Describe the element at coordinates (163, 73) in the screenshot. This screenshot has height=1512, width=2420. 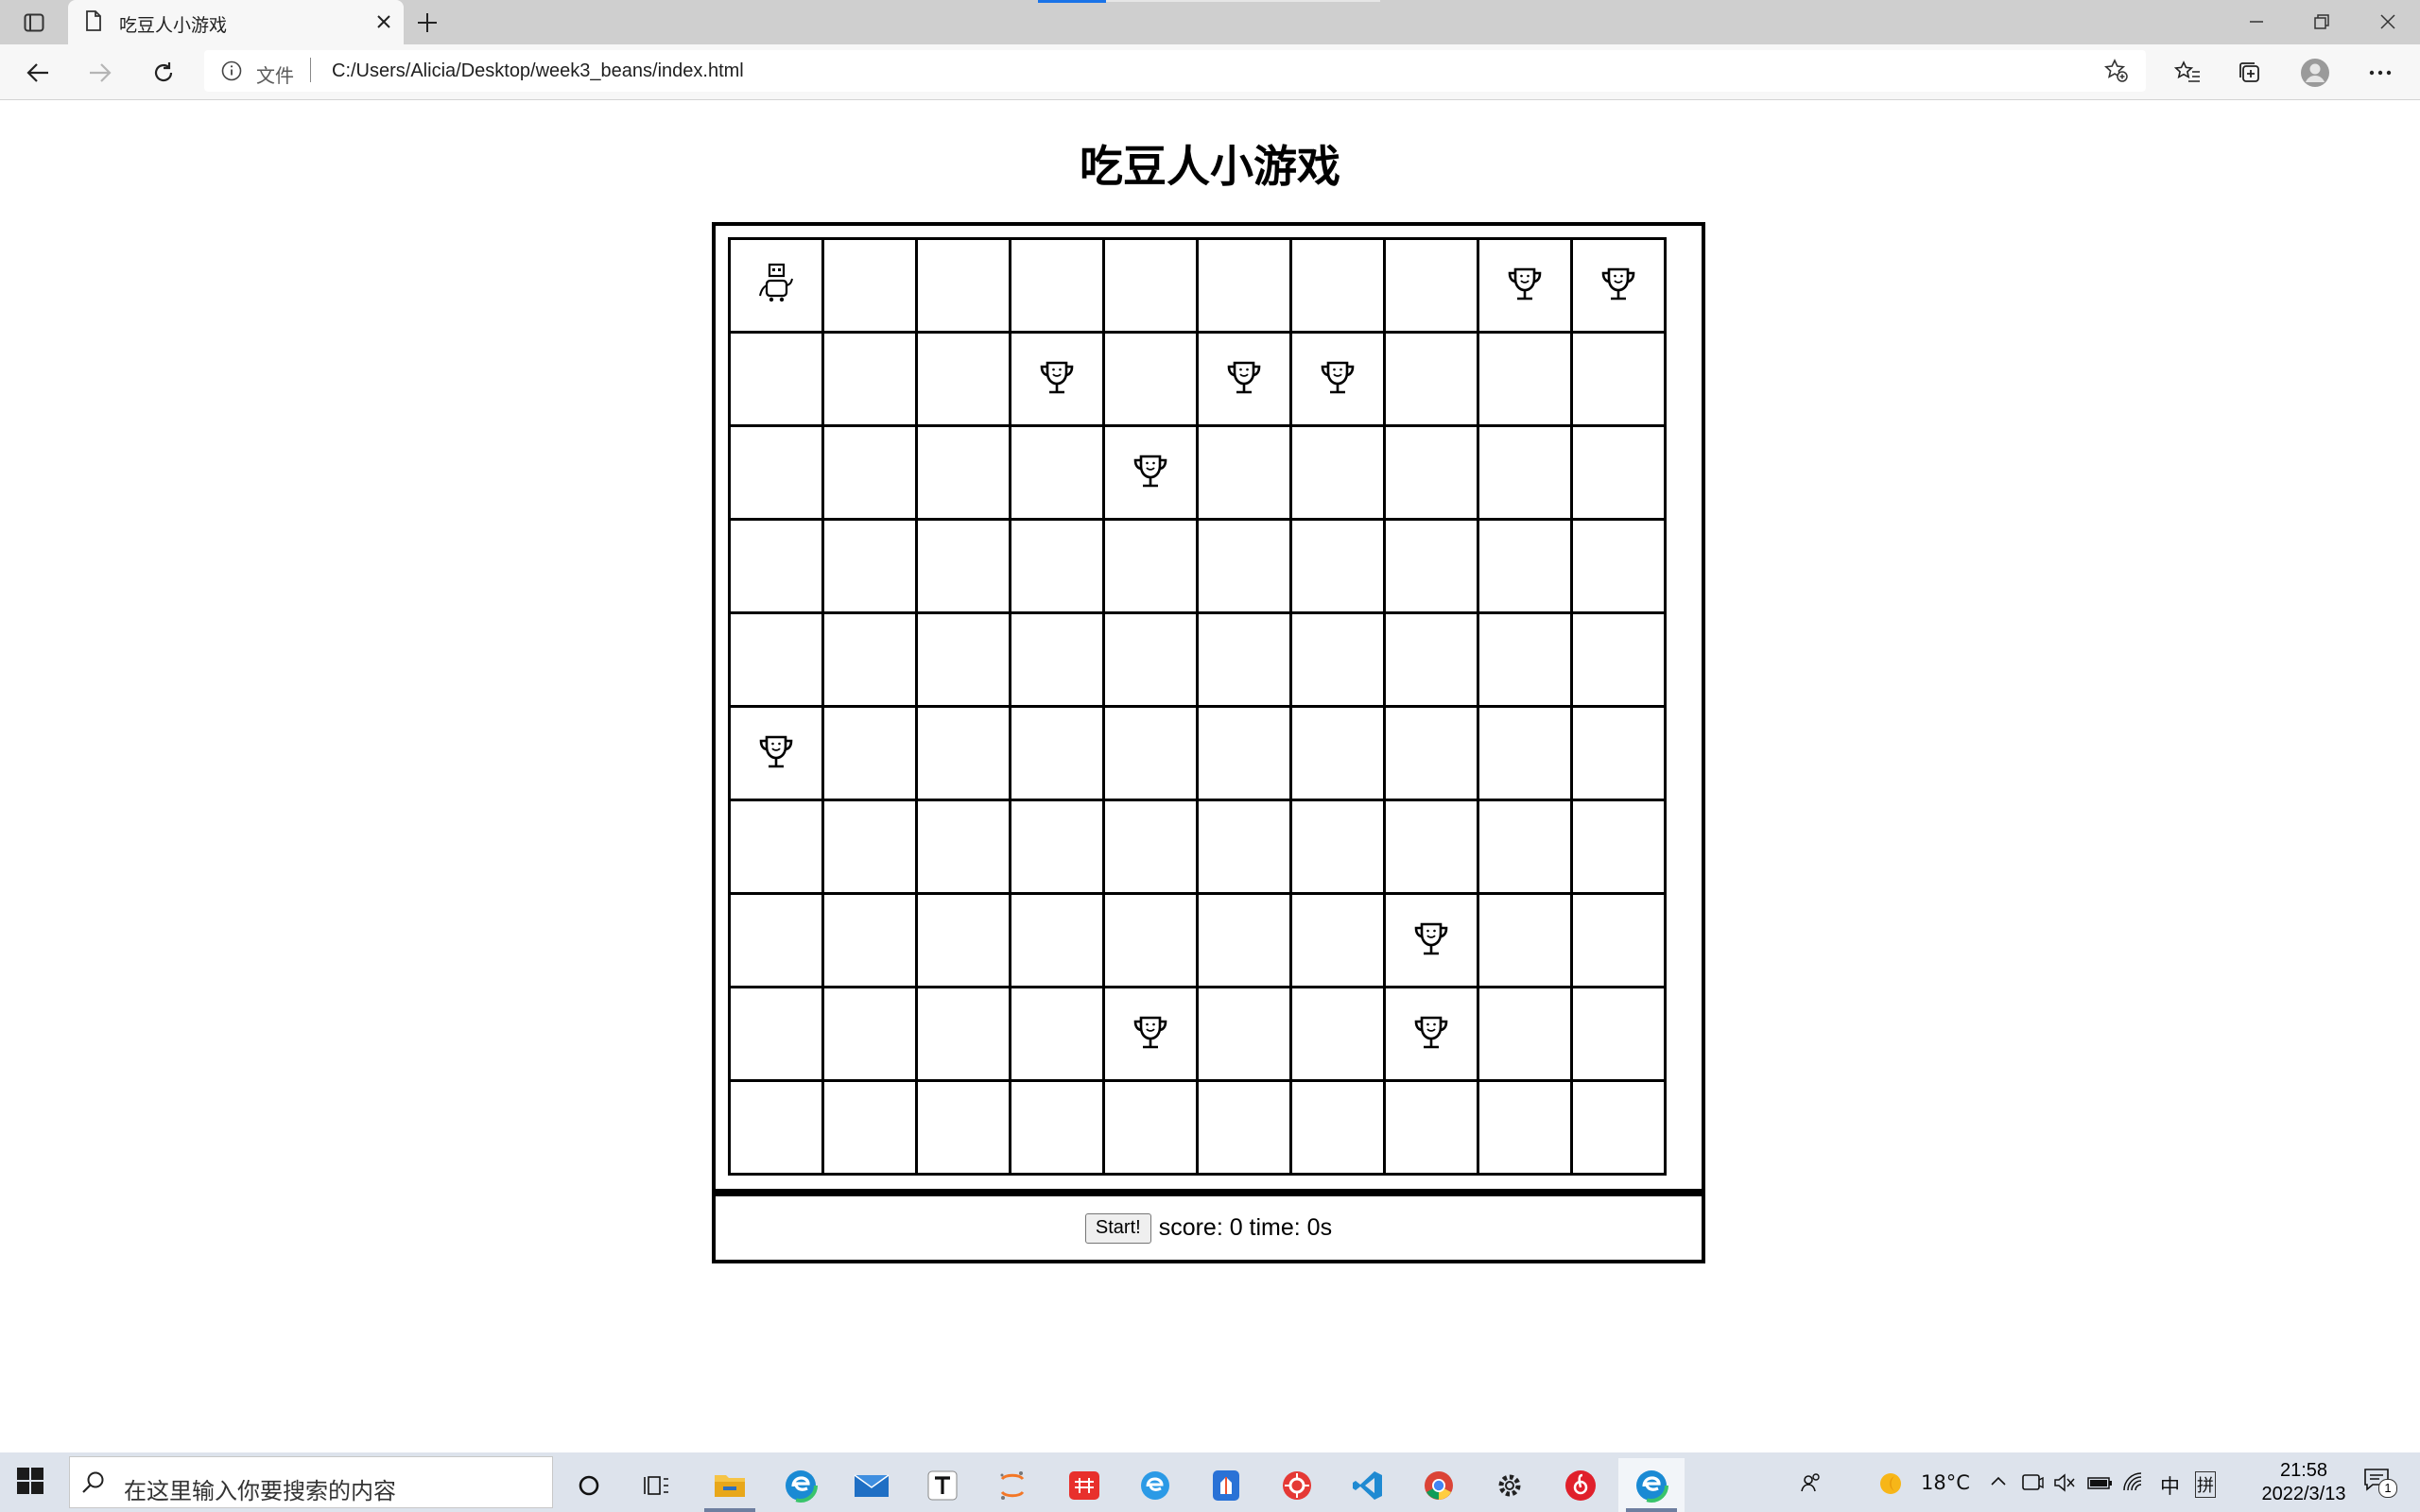
I see `refresh-button` at that location.